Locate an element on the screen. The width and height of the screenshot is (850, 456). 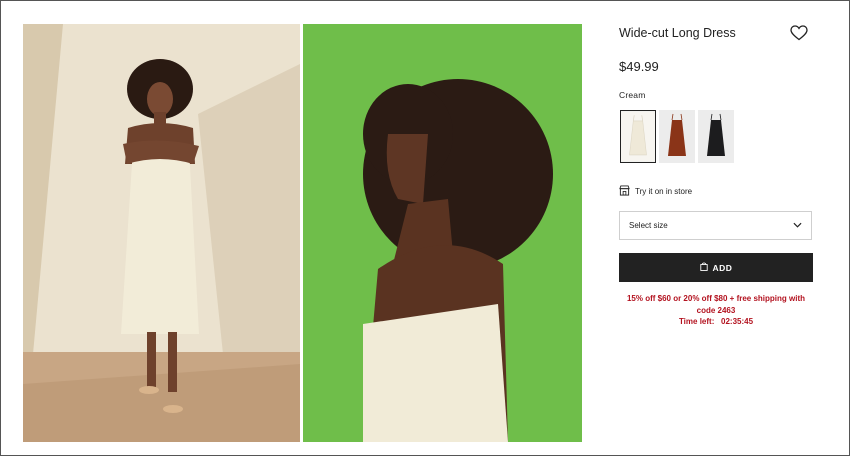
product-title: Wide-cut Long Dress is located at coordinates (677, 33).